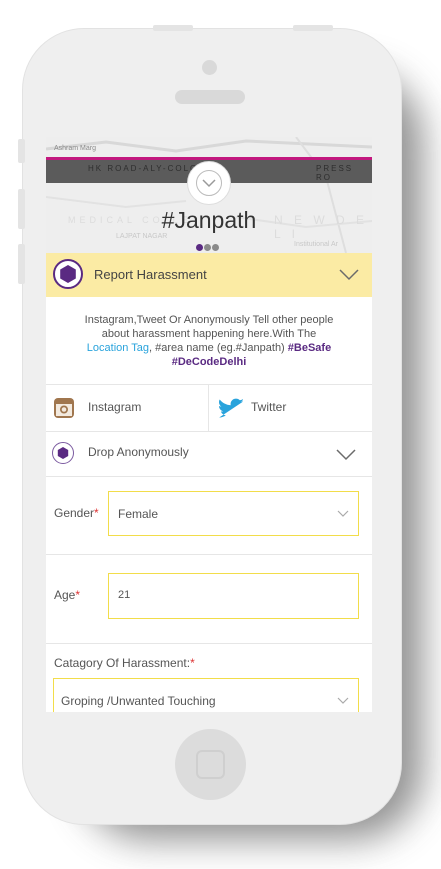  I want to click on map-label: PRESS RO, so click(335, 173).